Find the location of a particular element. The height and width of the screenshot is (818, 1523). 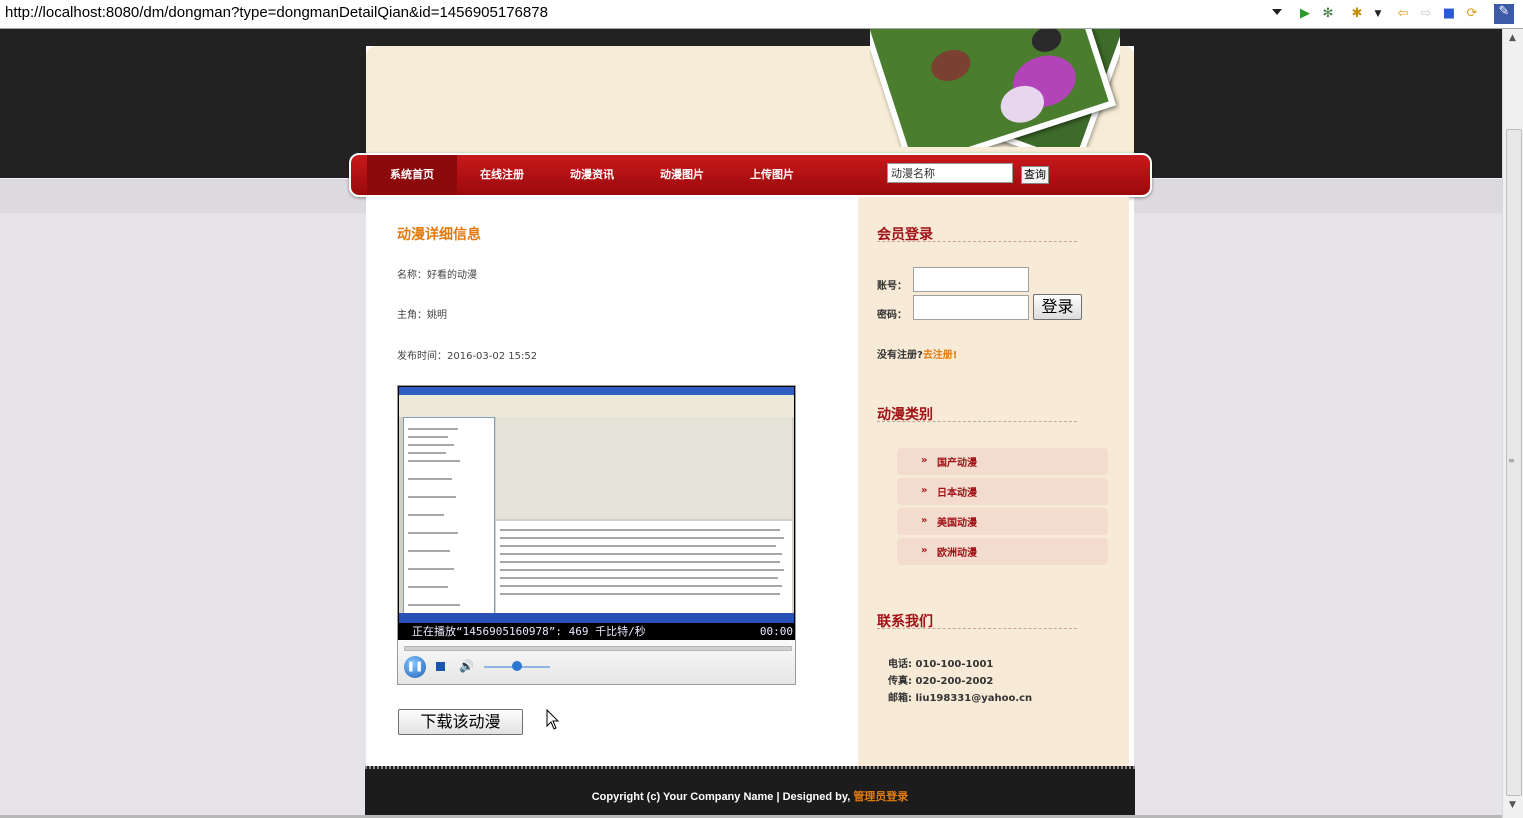

player-controls: ❚❚ 🔊 is located at coordinates (596, 662).